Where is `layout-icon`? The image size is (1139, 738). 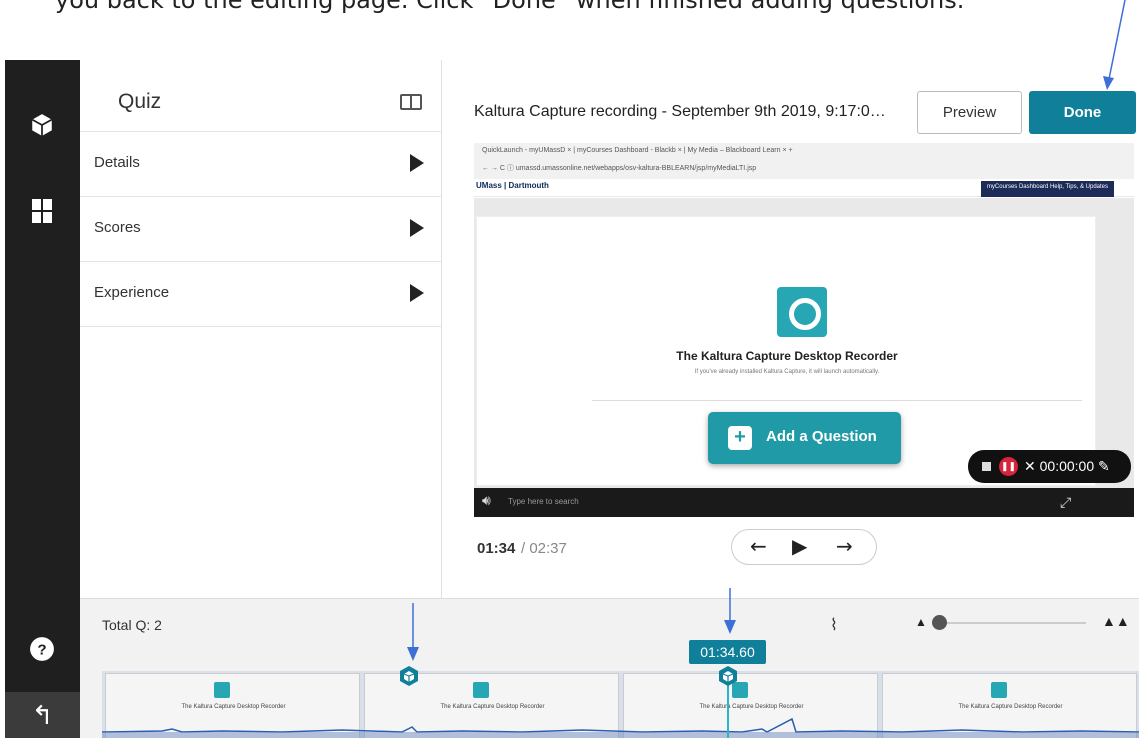 layout-icon is located at coordinates (42, 211).